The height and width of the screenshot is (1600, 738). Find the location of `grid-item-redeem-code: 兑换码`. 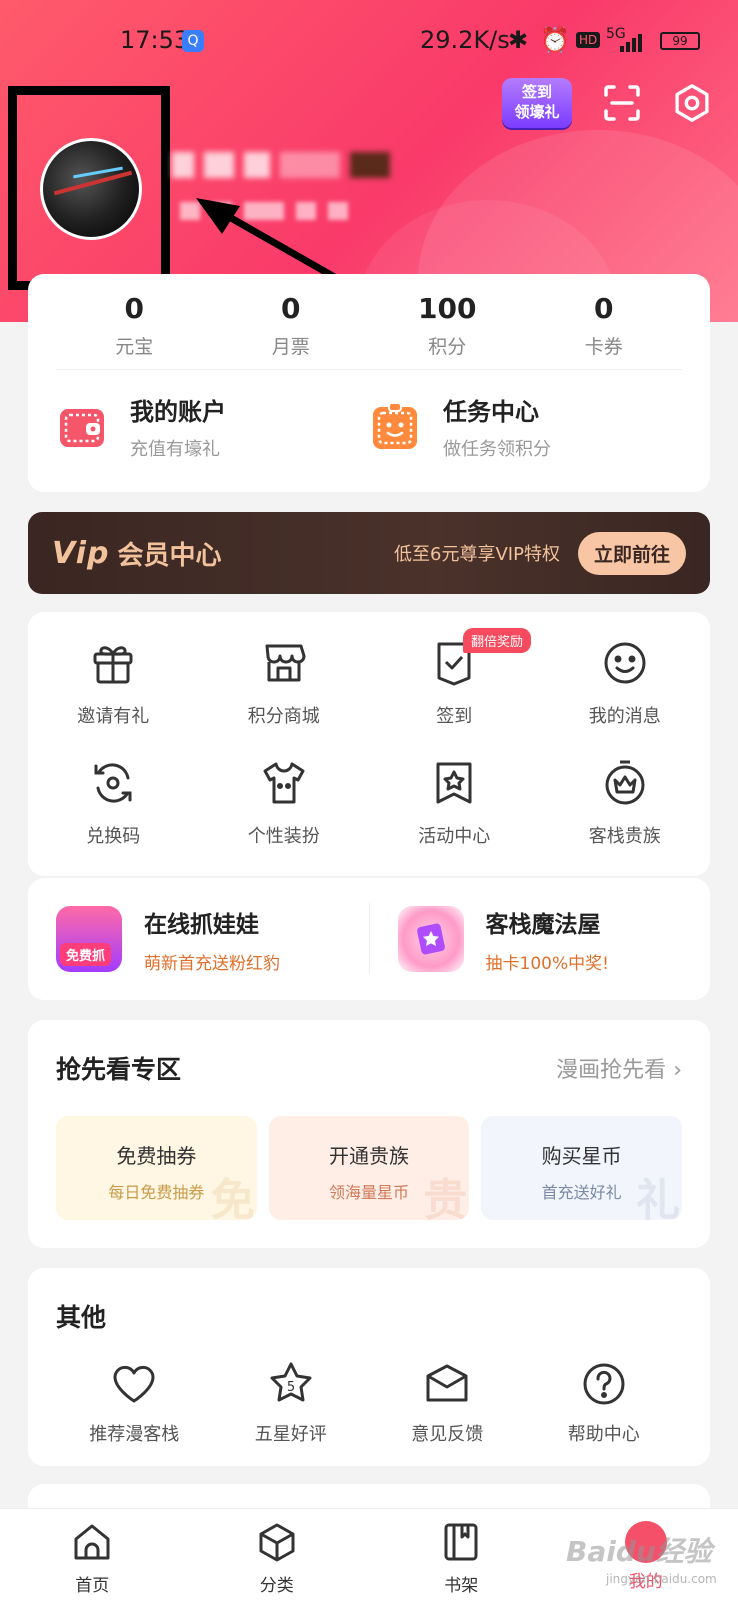

grid-item-redeem-code: 兑换码 is located at coordinates (113, 803).